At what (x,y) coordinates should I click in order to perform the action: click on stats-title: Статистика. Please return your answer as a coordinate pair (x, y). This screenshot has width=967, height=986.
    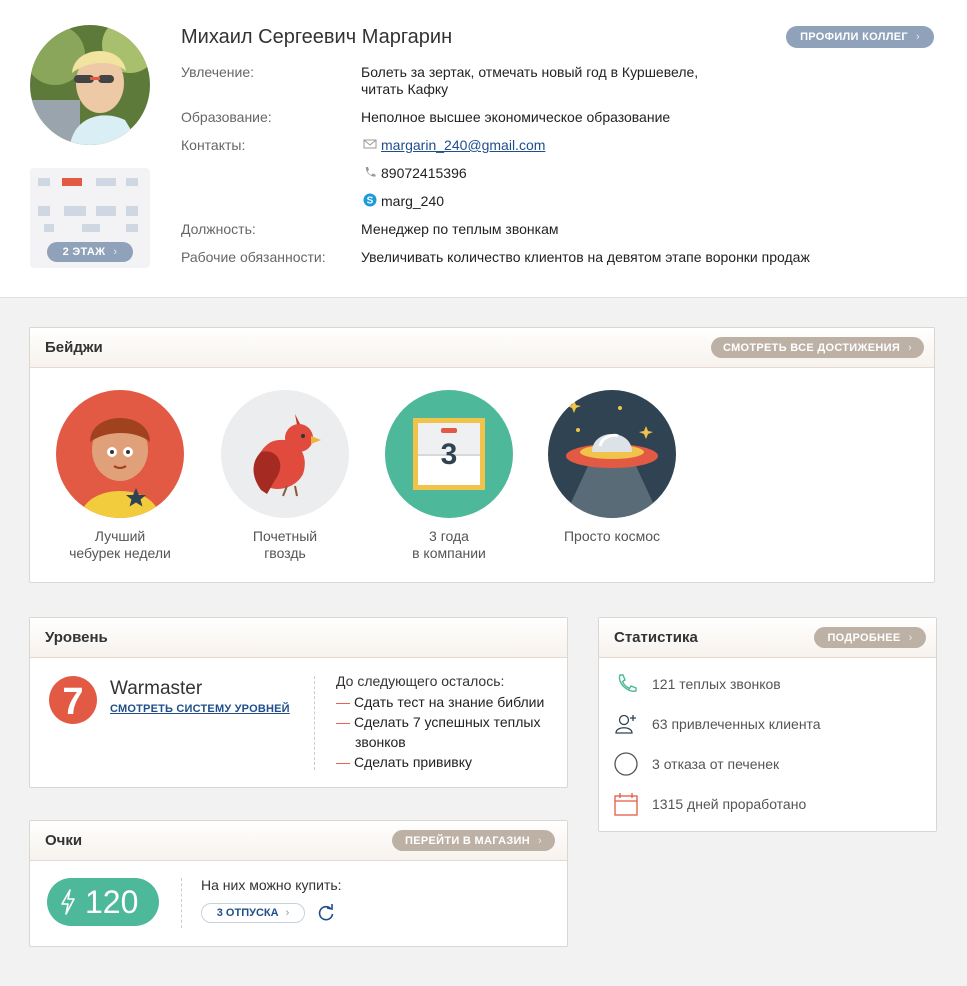
    Looking at the image, I should click on (656, 637).